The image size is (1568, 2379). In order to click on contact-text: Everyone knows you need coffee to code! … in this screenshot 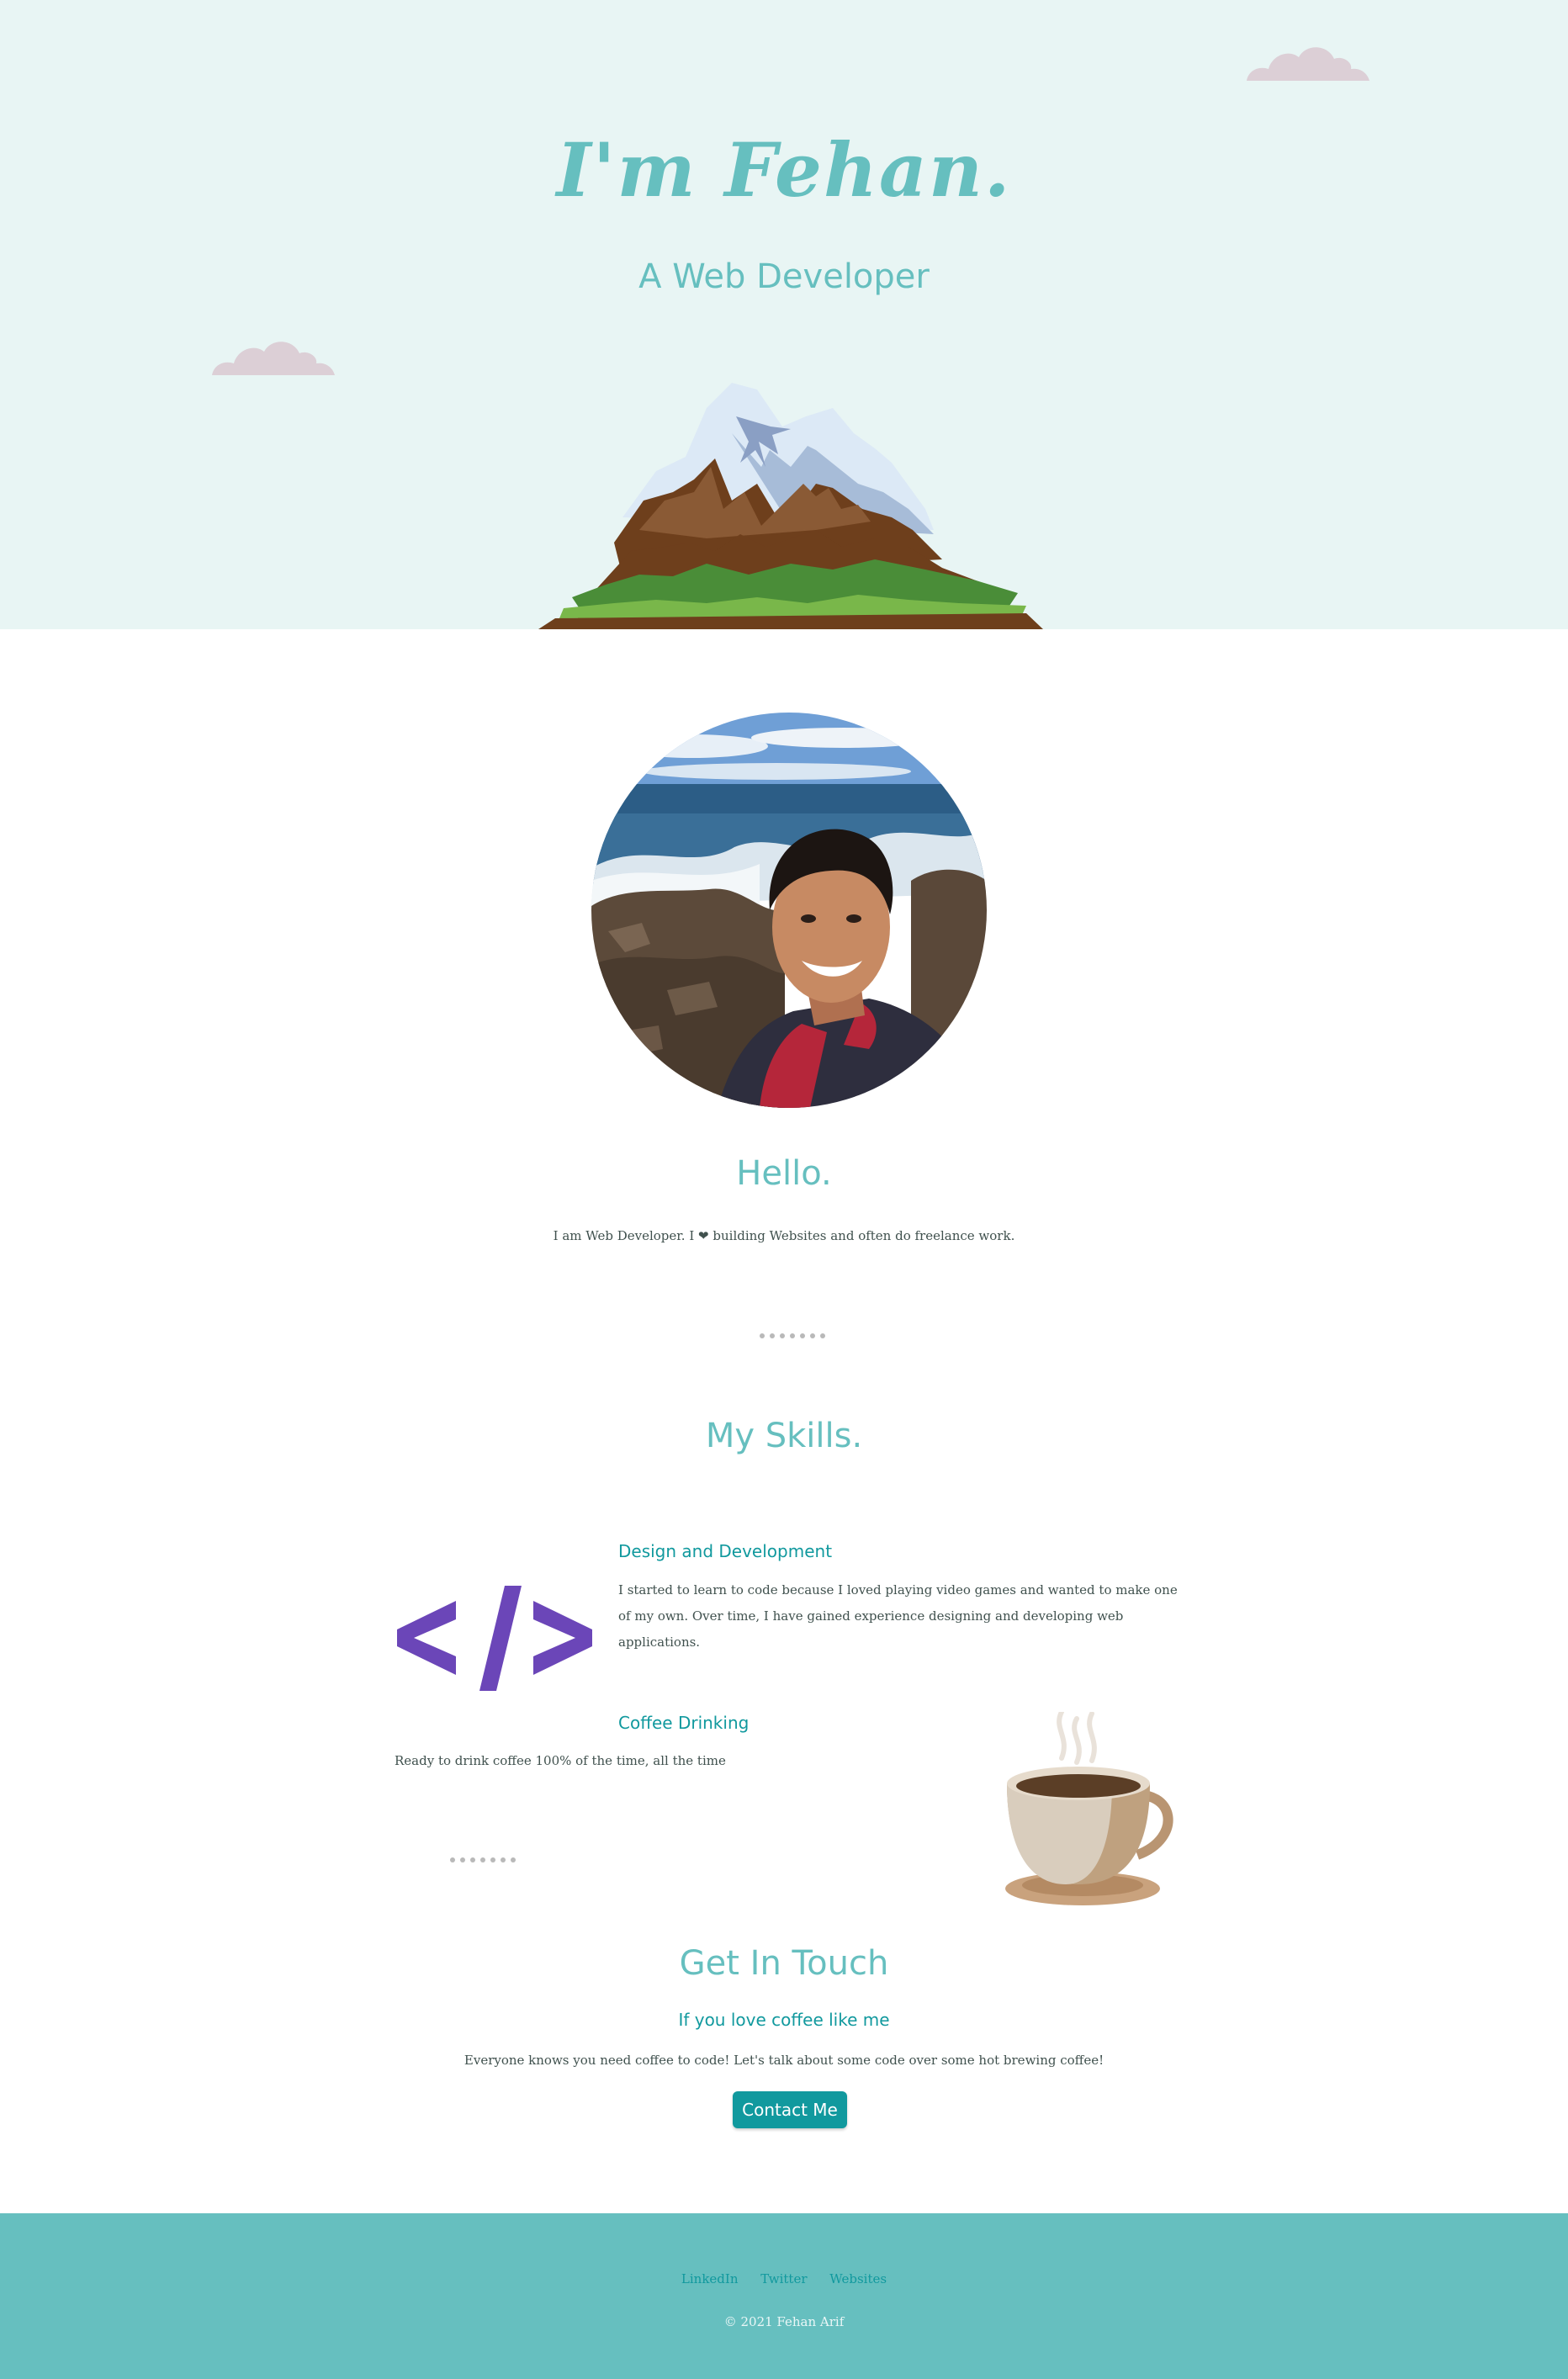, I will do `click(784, 2060)`.